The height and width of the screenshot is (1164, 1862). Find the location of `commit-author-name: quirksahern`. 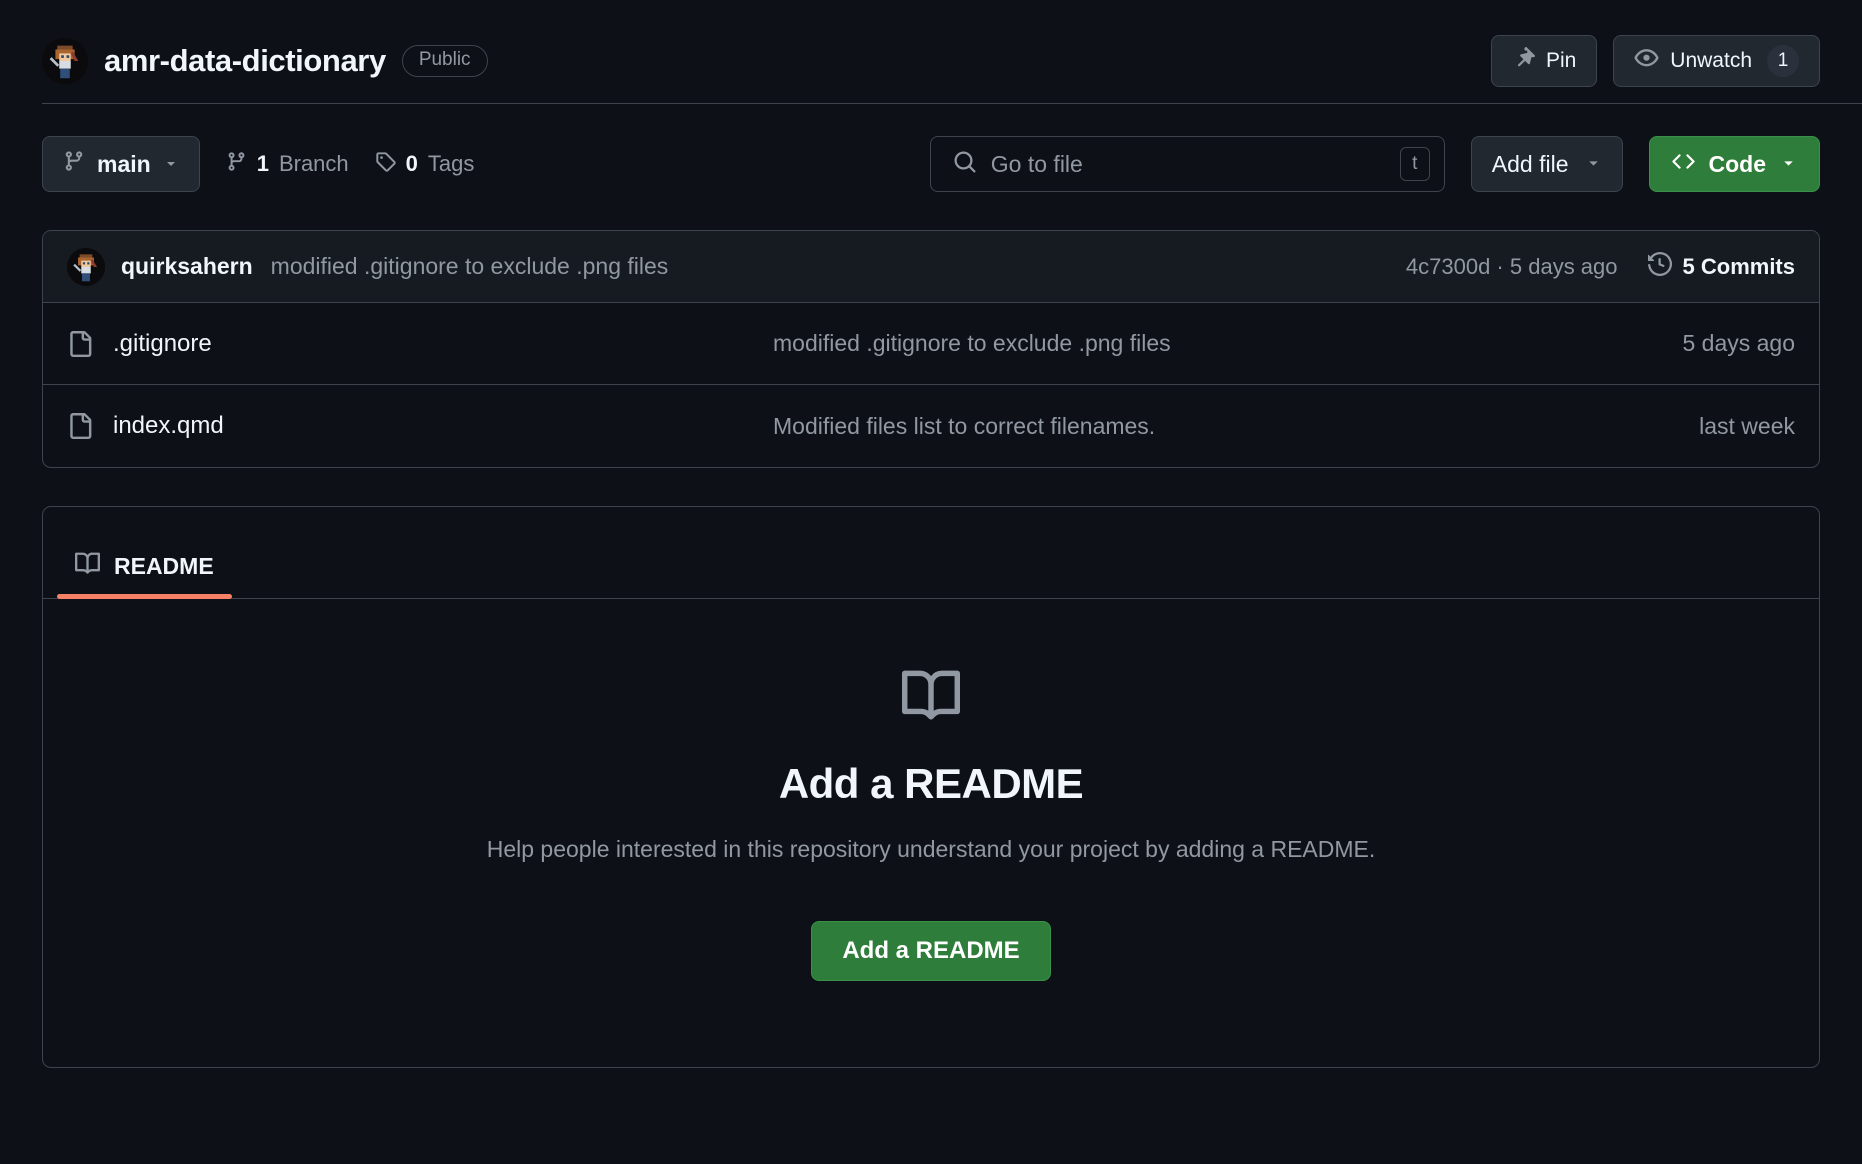

commit-author-name: quirksahern is located at coordinates (187, 266).